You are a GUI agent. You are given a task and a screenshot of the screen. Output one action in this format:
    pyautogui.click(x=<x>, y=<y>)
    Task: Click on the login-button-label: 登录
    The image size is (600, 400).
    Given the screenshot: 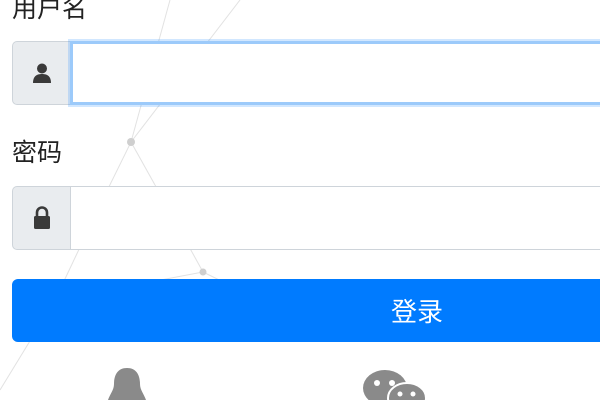 What is the action you would take?
    pyautogui.click(x=416, y=313)
    